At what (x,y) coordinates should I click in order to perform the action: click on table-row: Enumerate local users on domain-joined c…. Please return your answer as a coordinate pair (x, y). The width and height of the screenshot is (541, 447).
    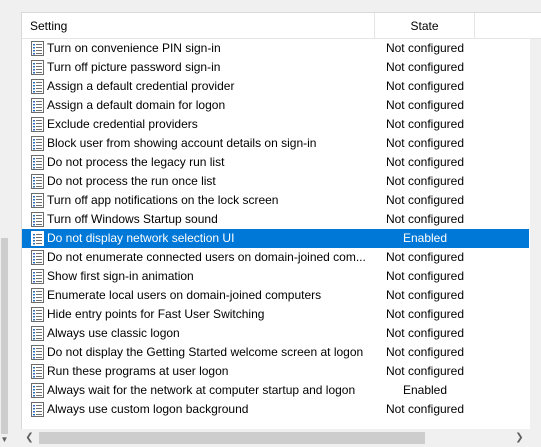
    Looking at the image, I should click on (275, 295).